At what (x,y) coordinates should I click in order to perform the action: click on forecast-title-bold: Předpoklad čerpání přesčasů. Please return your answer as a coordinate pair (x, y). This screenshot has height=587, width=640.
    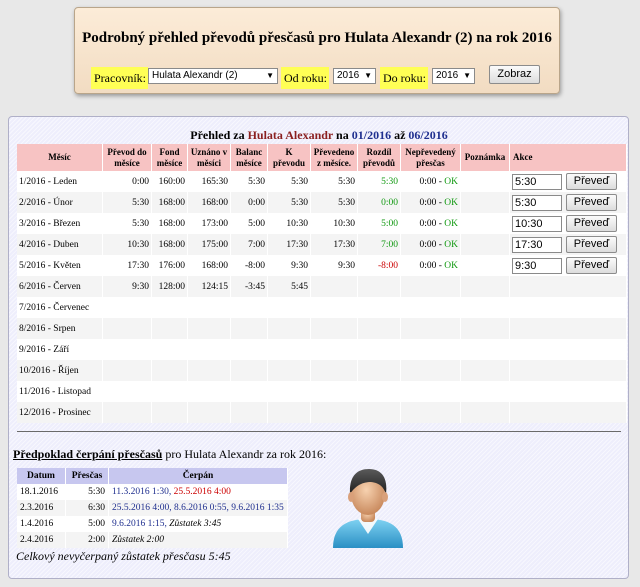
    Looking at the image, I should click on (88, 454).